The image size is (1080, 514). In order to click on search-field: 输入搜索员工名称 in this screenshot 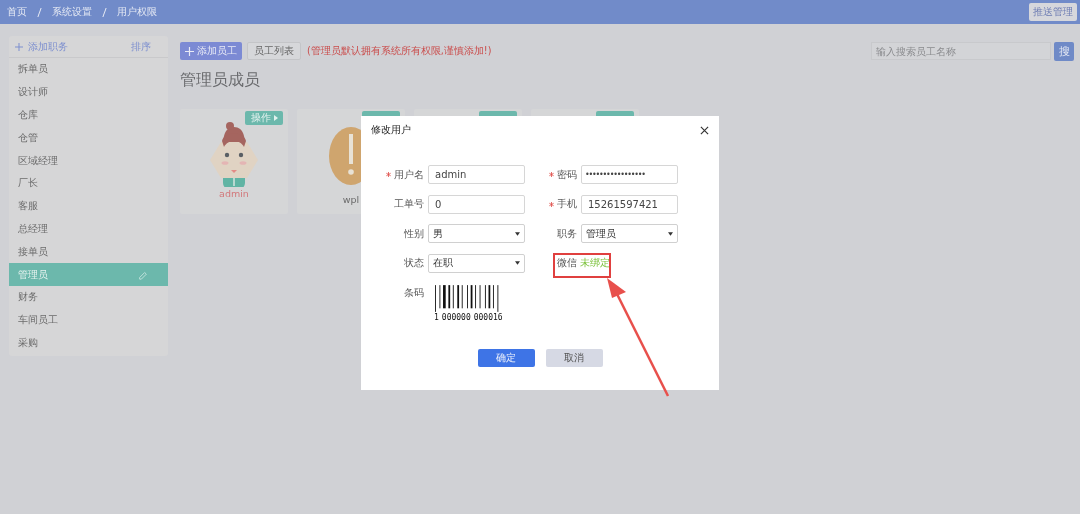, I will do `click(961, 51)`.